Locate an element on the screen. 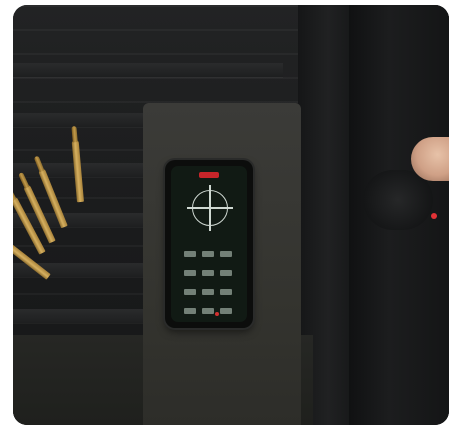 The image size is (457, 425). crosshair-icon is located at coordinates (210, 208).